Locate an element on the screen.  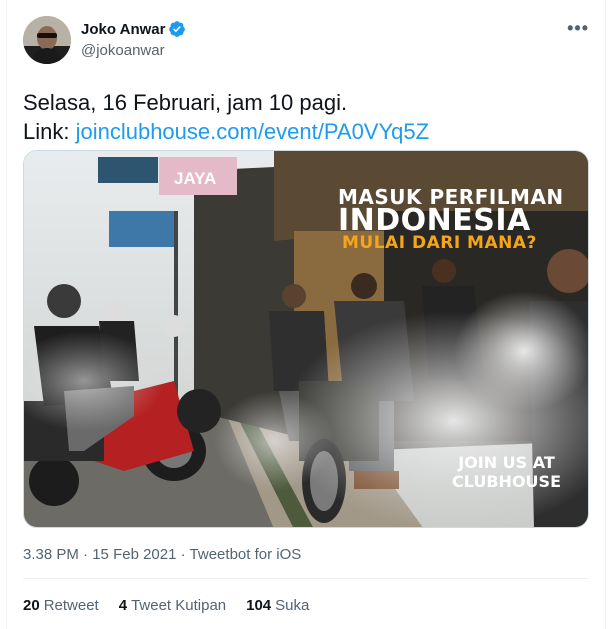
tweet-source: Tweetbot for iOS is located at coordinates (246, 554).